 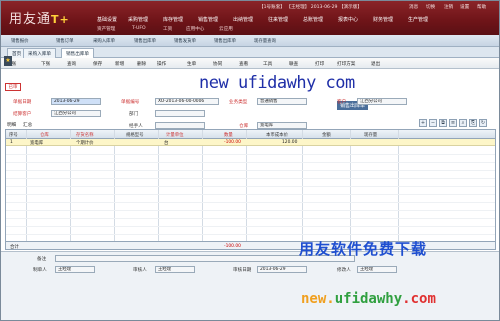 I want to click on total-qty: -100.00, so click(x=232, y=246).